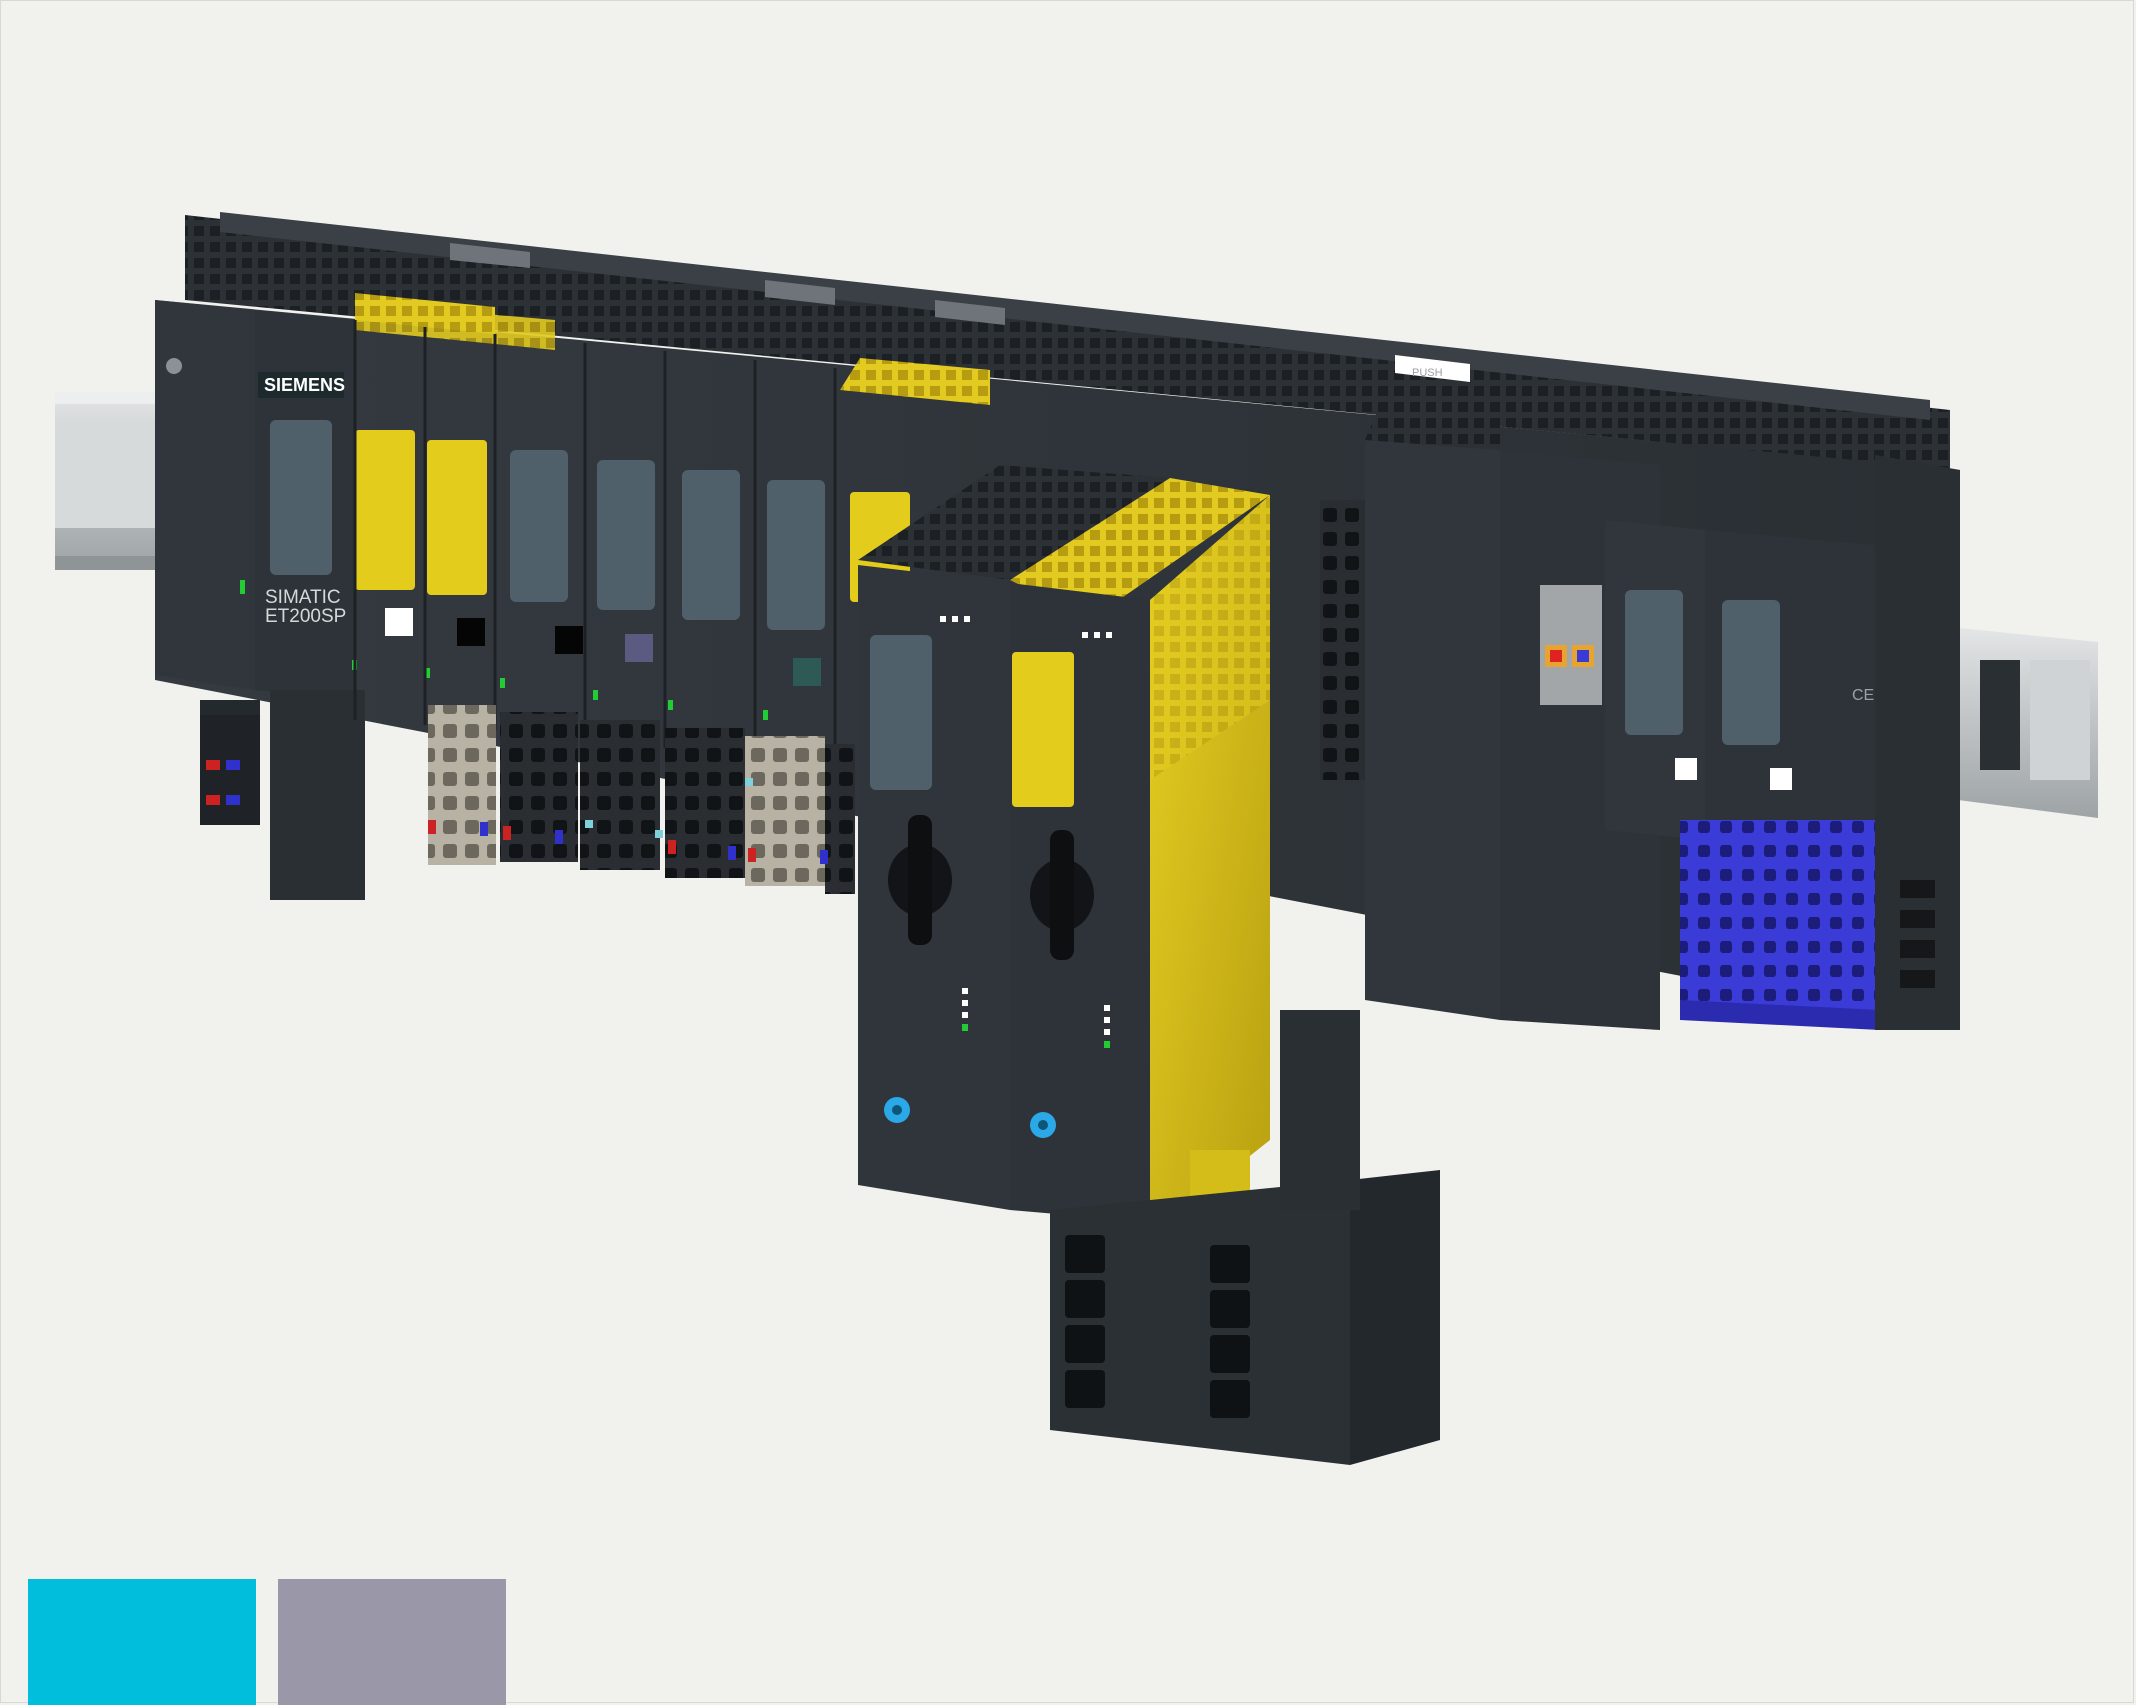 This screenshot has width=2136, height=1705. Describe the element at coordinates (1064, 850) in the screenshot. I see `motor-starter-module` at that location.